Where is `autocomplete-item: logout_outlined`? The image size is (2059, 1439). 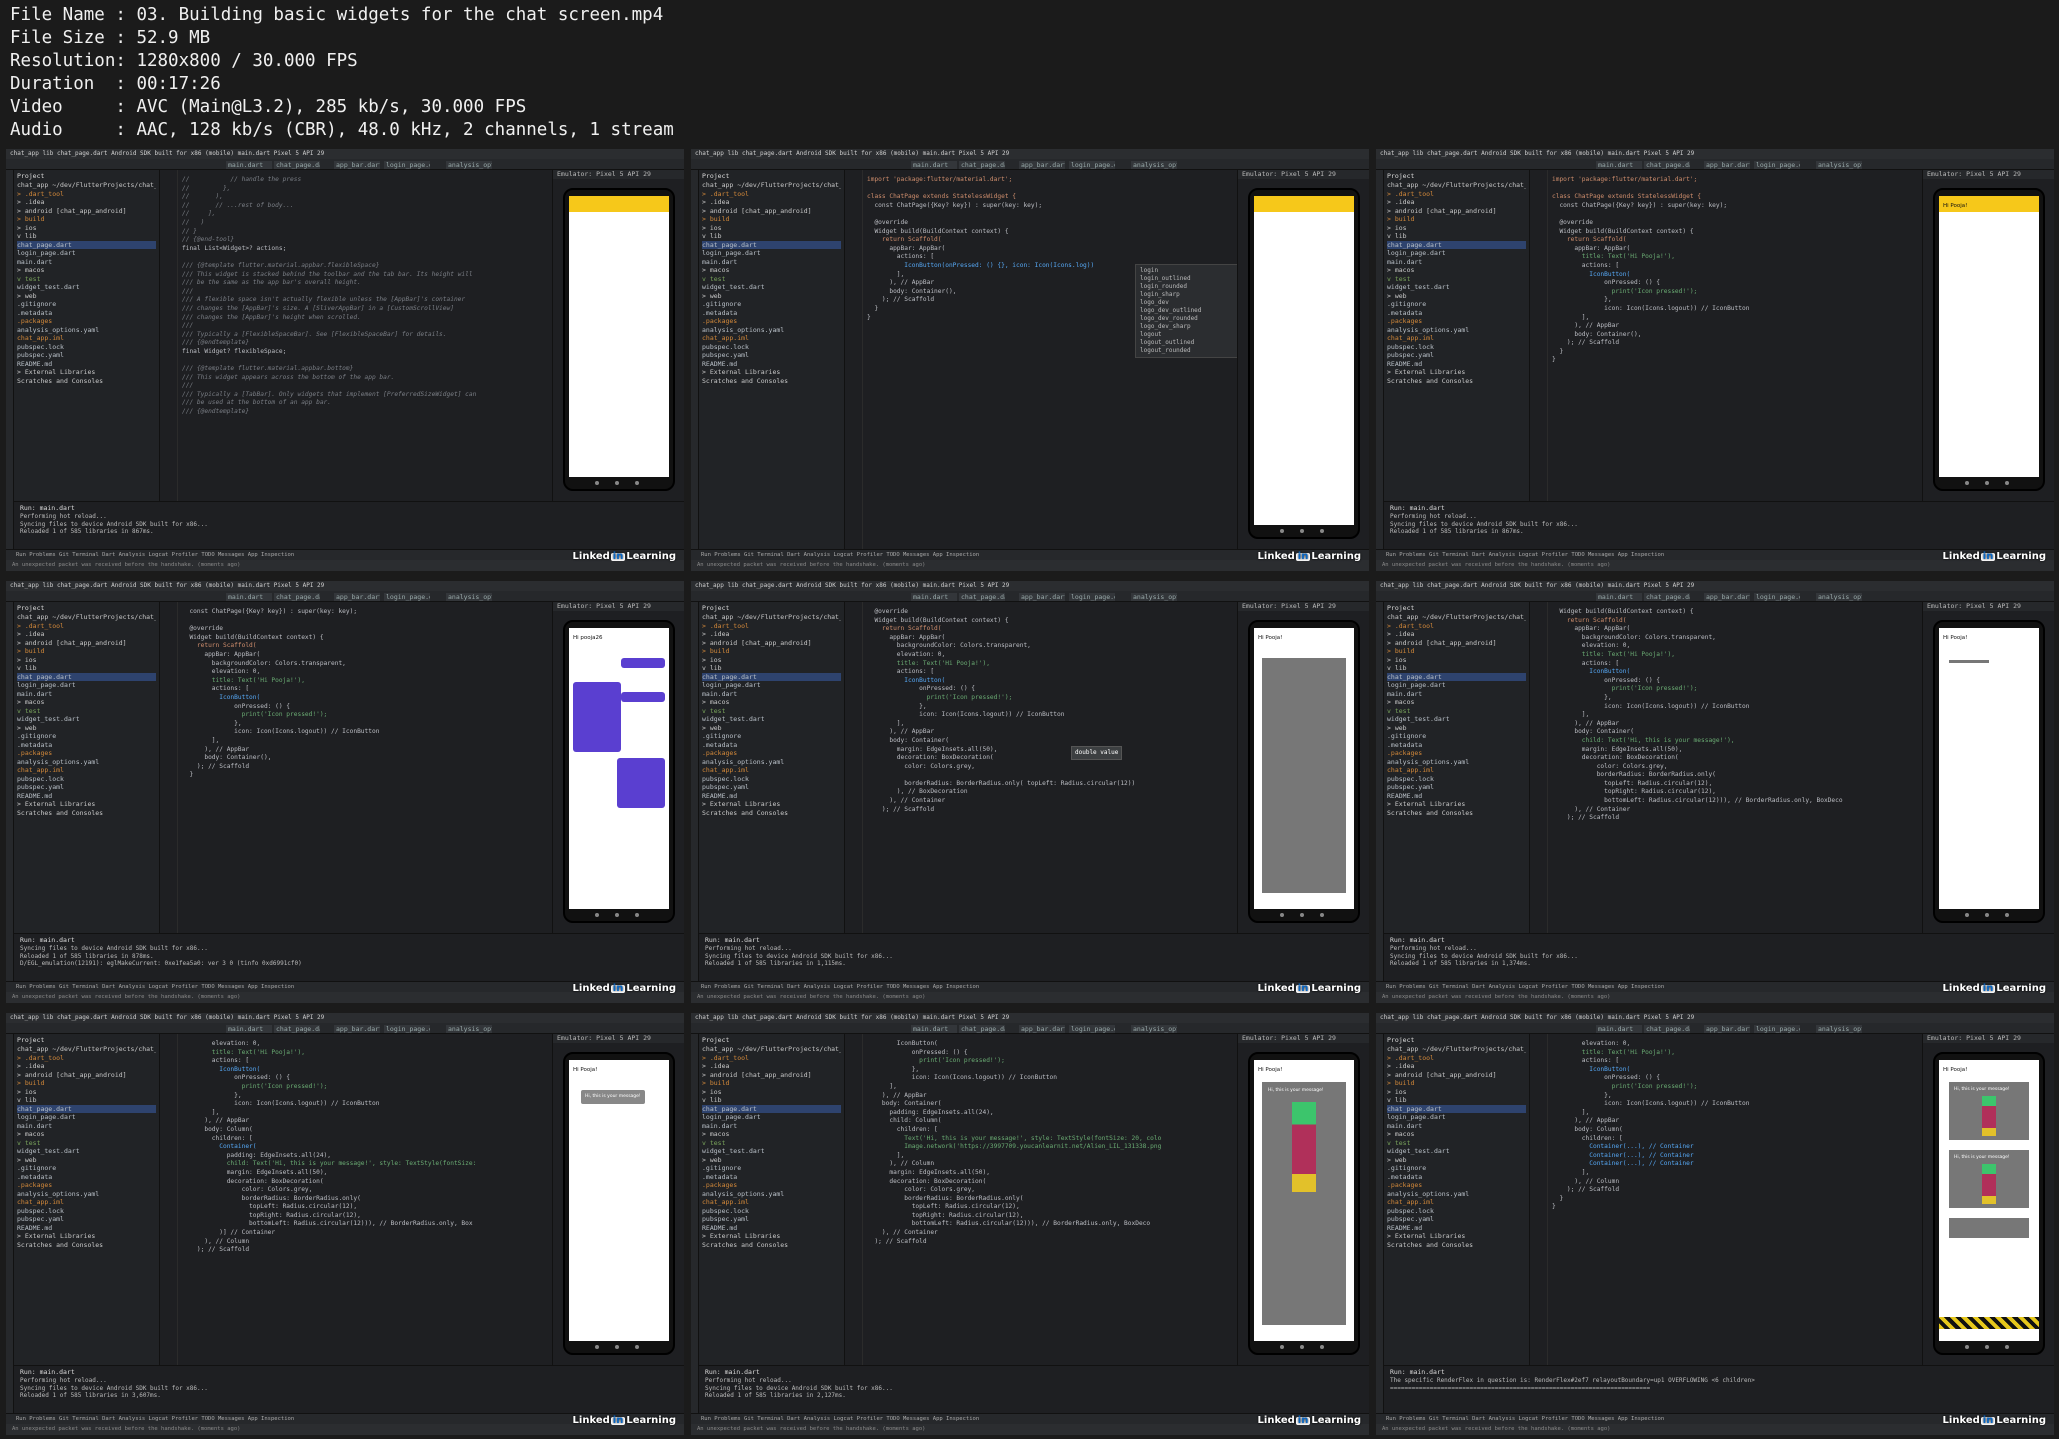
autocomplete-item: logout_outlined is located at coordinates (1188, 343).